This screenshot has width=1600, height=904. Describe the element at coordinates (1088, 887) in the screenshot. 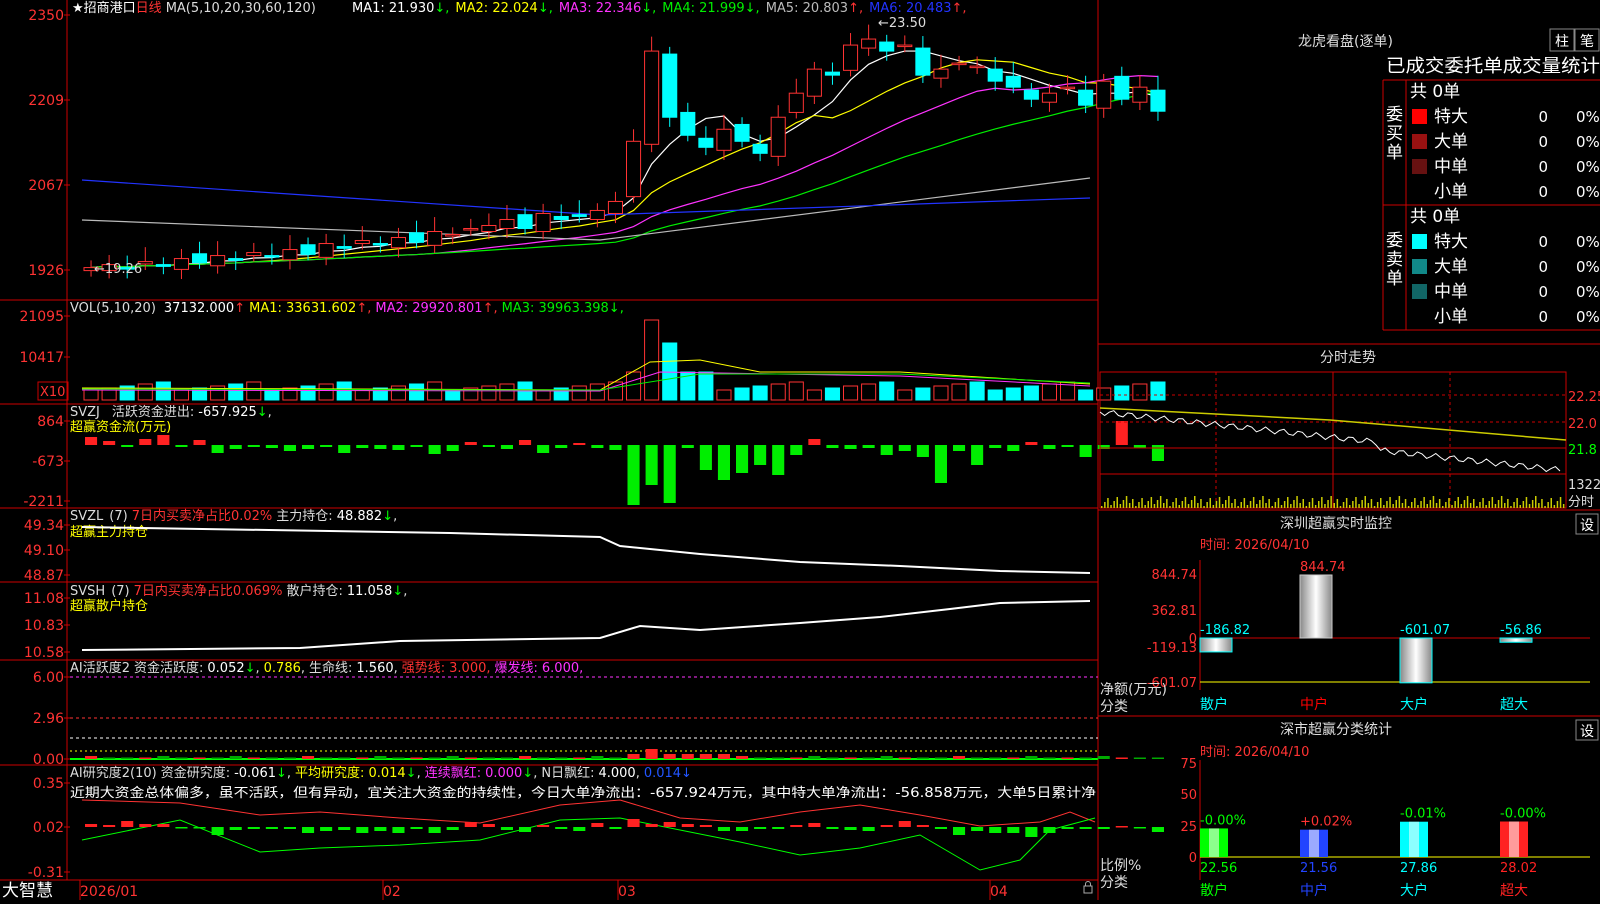

I see `lock-icon` at that location.